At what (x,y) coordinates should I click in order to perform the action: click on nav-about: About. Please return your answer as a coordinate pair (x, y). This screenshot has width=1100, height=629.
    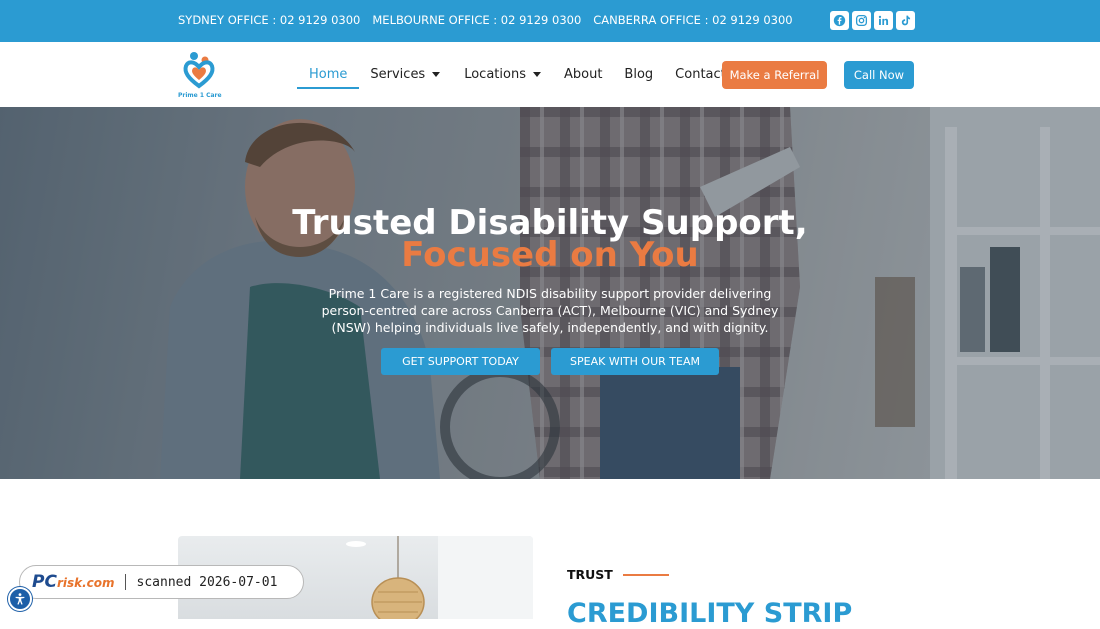
    Looking at the image, I should click on (583, 74).